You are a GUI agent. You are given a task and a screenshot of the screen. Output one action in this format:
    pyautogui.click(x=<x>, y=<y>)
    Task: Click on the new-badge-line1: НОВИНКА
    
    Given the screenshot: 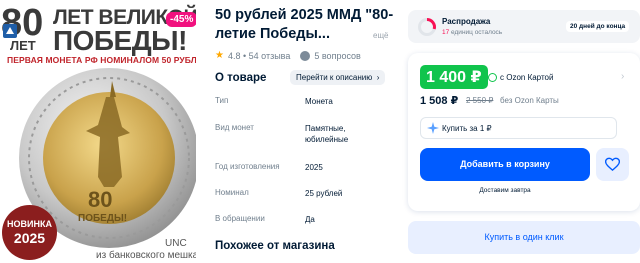 What is the action you would take?
    pyautogui.click(x=29, y=224)
    